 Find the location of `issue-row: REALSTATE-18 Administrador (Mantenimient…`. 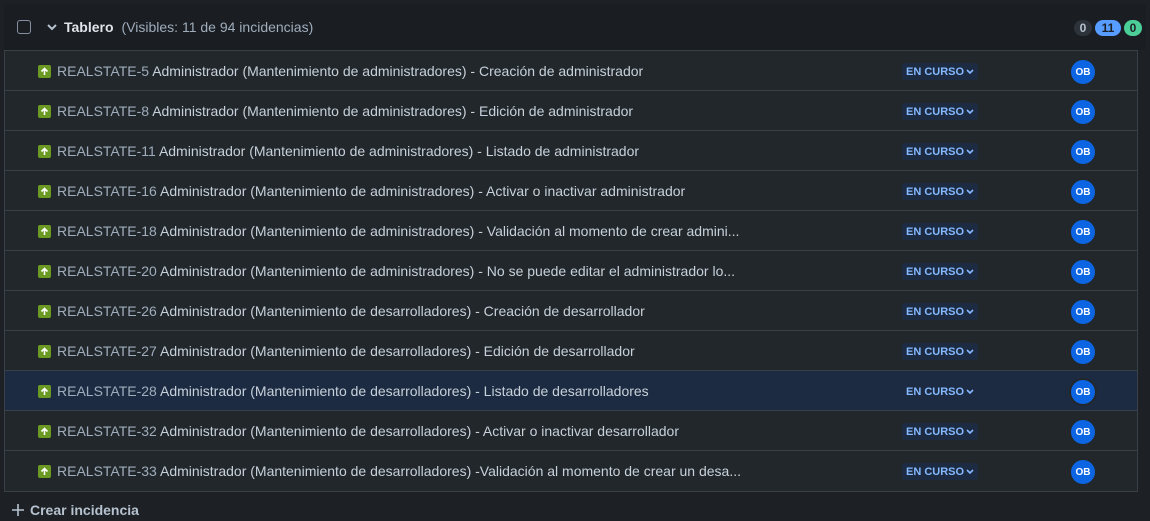

issue-row: REALSTATE-18 Administrador (Mantenimient… is located at coordinates (571, 231).